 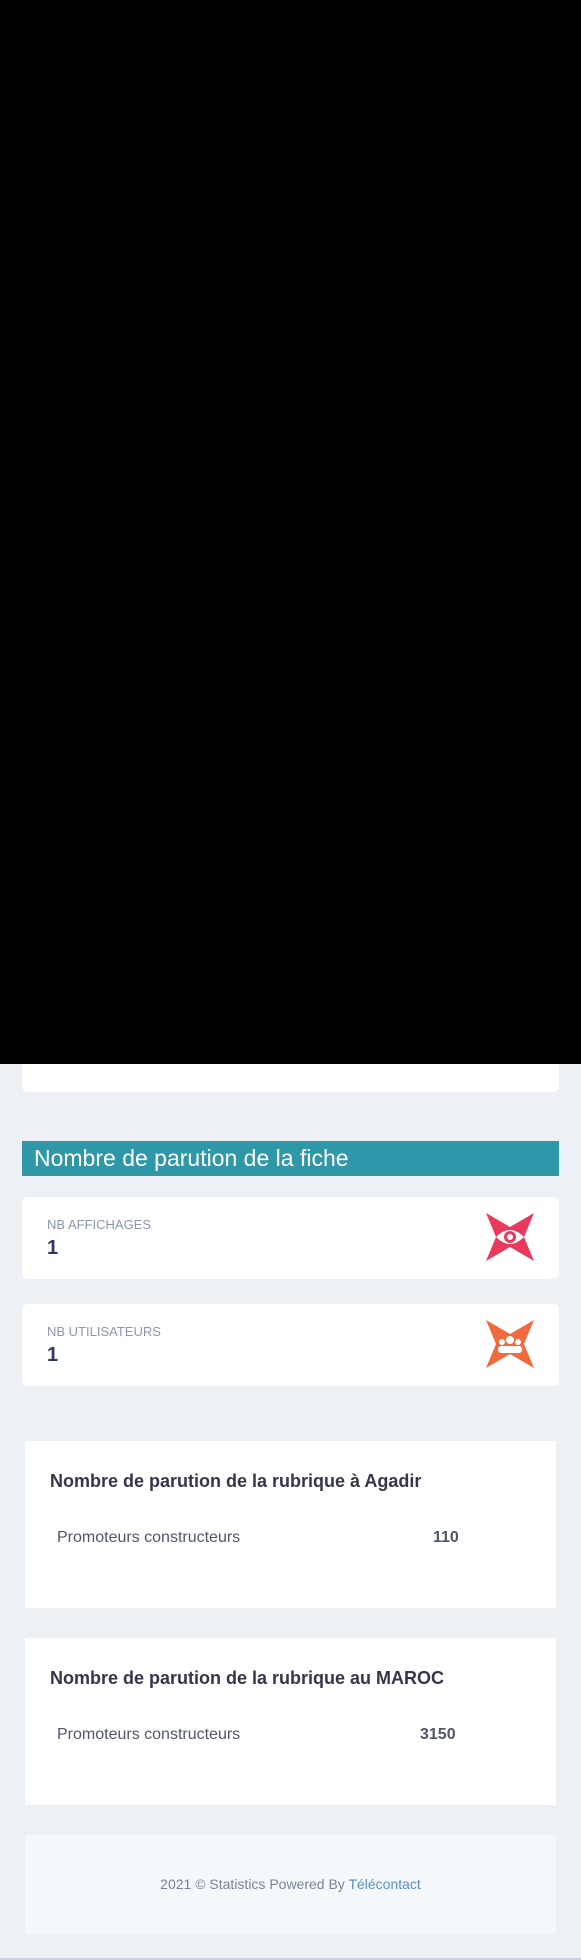 What do you see at coordinates (510, 1237) in the screenshot?
I see `eye-icon` at bounding box center [510, 1237].